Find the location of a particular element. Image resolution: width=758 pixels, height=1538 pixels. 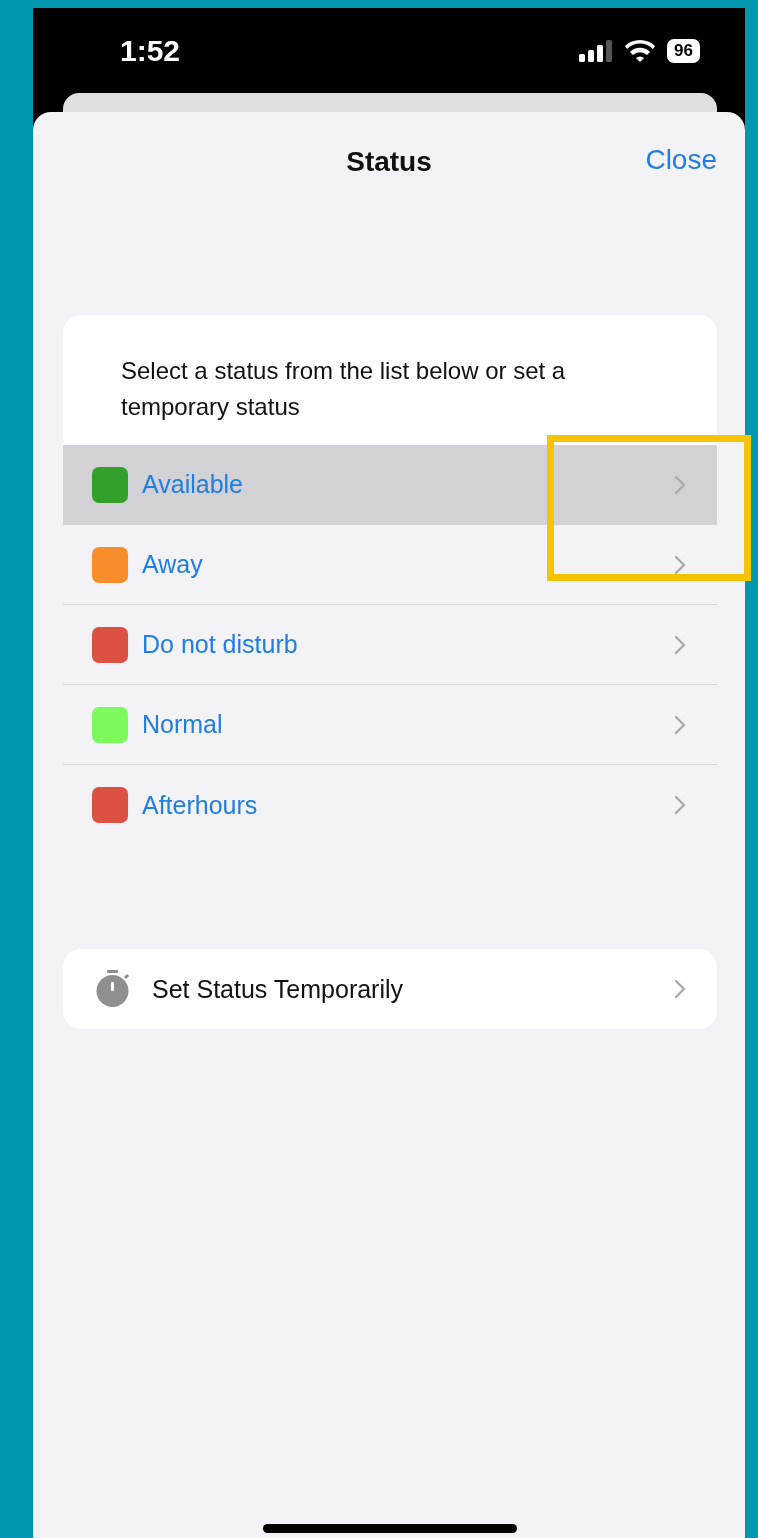

signal-icon is located at coordinates (596, 50).